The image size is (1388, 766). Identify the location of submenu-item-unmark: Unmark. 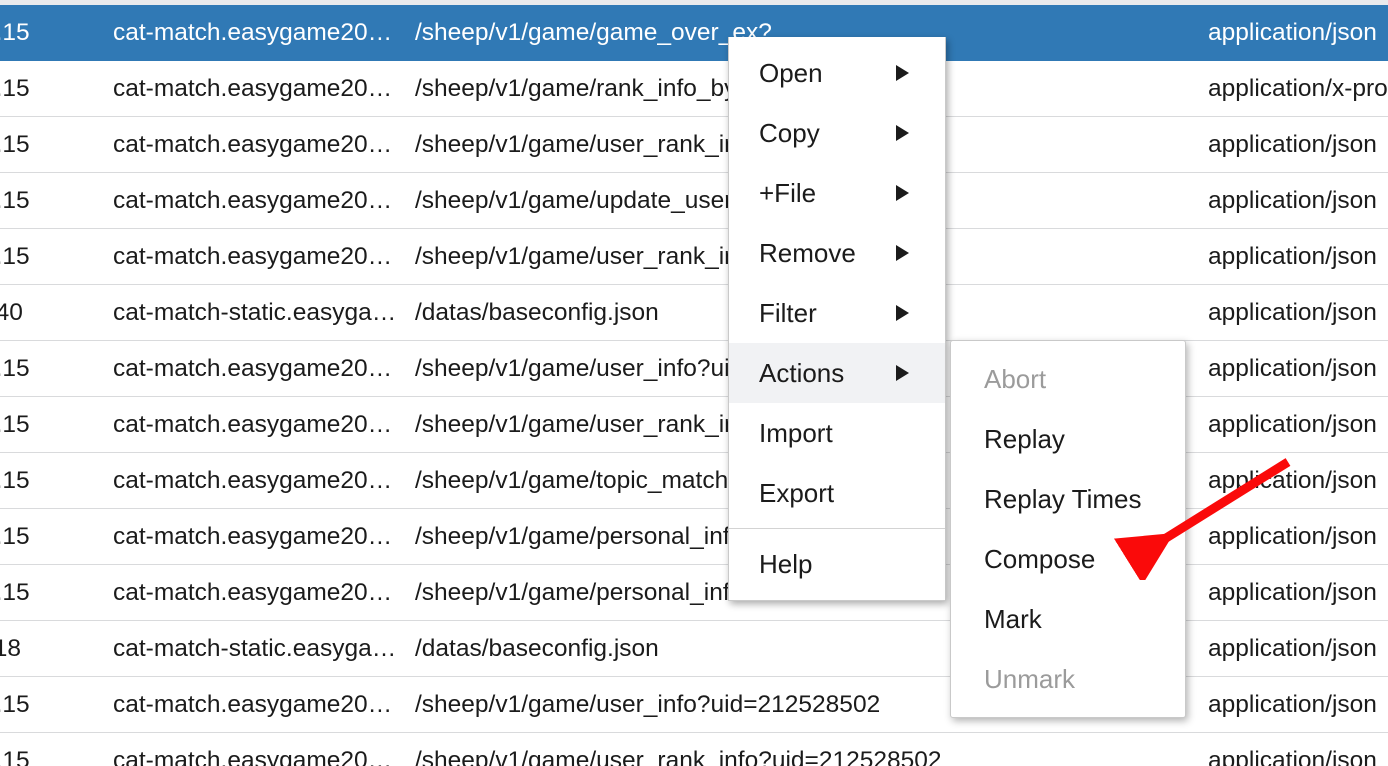
(1068, 679).